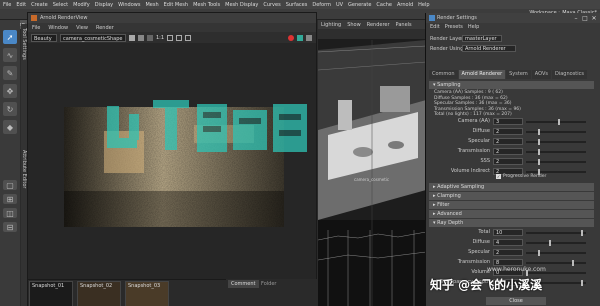 The height and width of the screenshot is (306, 600). I want to click on settings-icon, so click(309, 37).